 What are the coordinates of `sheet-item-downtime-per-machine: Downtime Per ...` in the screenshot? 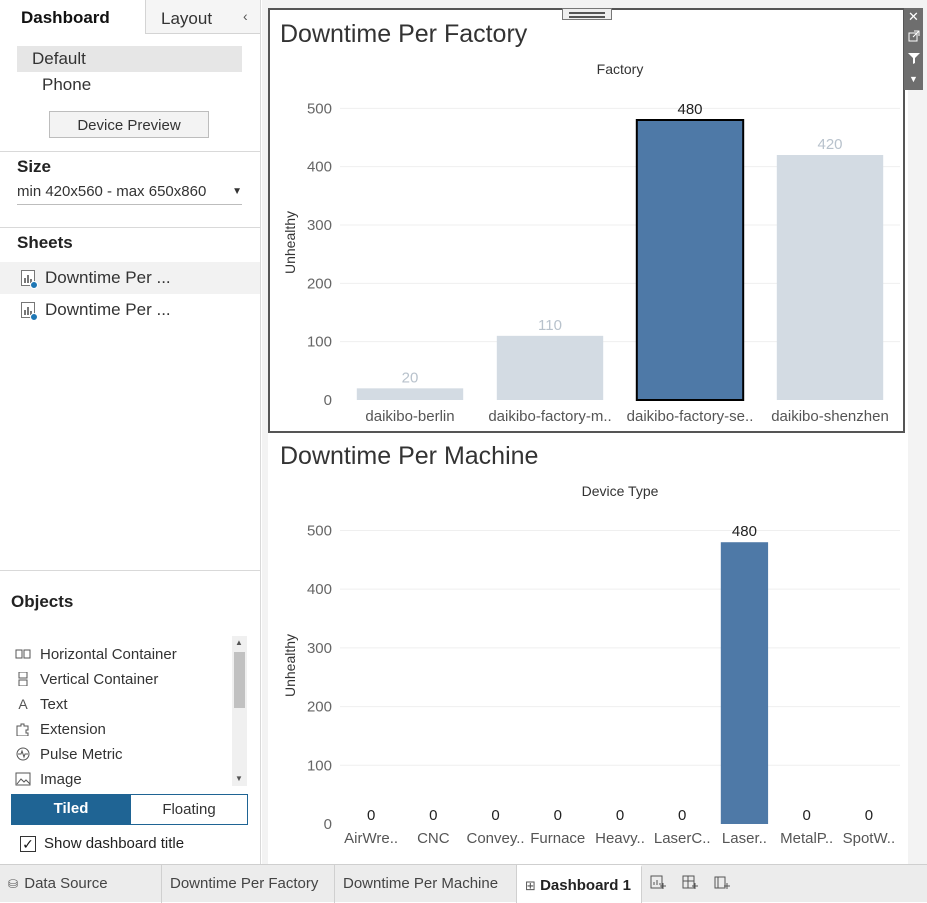 It's located at (130, 310).